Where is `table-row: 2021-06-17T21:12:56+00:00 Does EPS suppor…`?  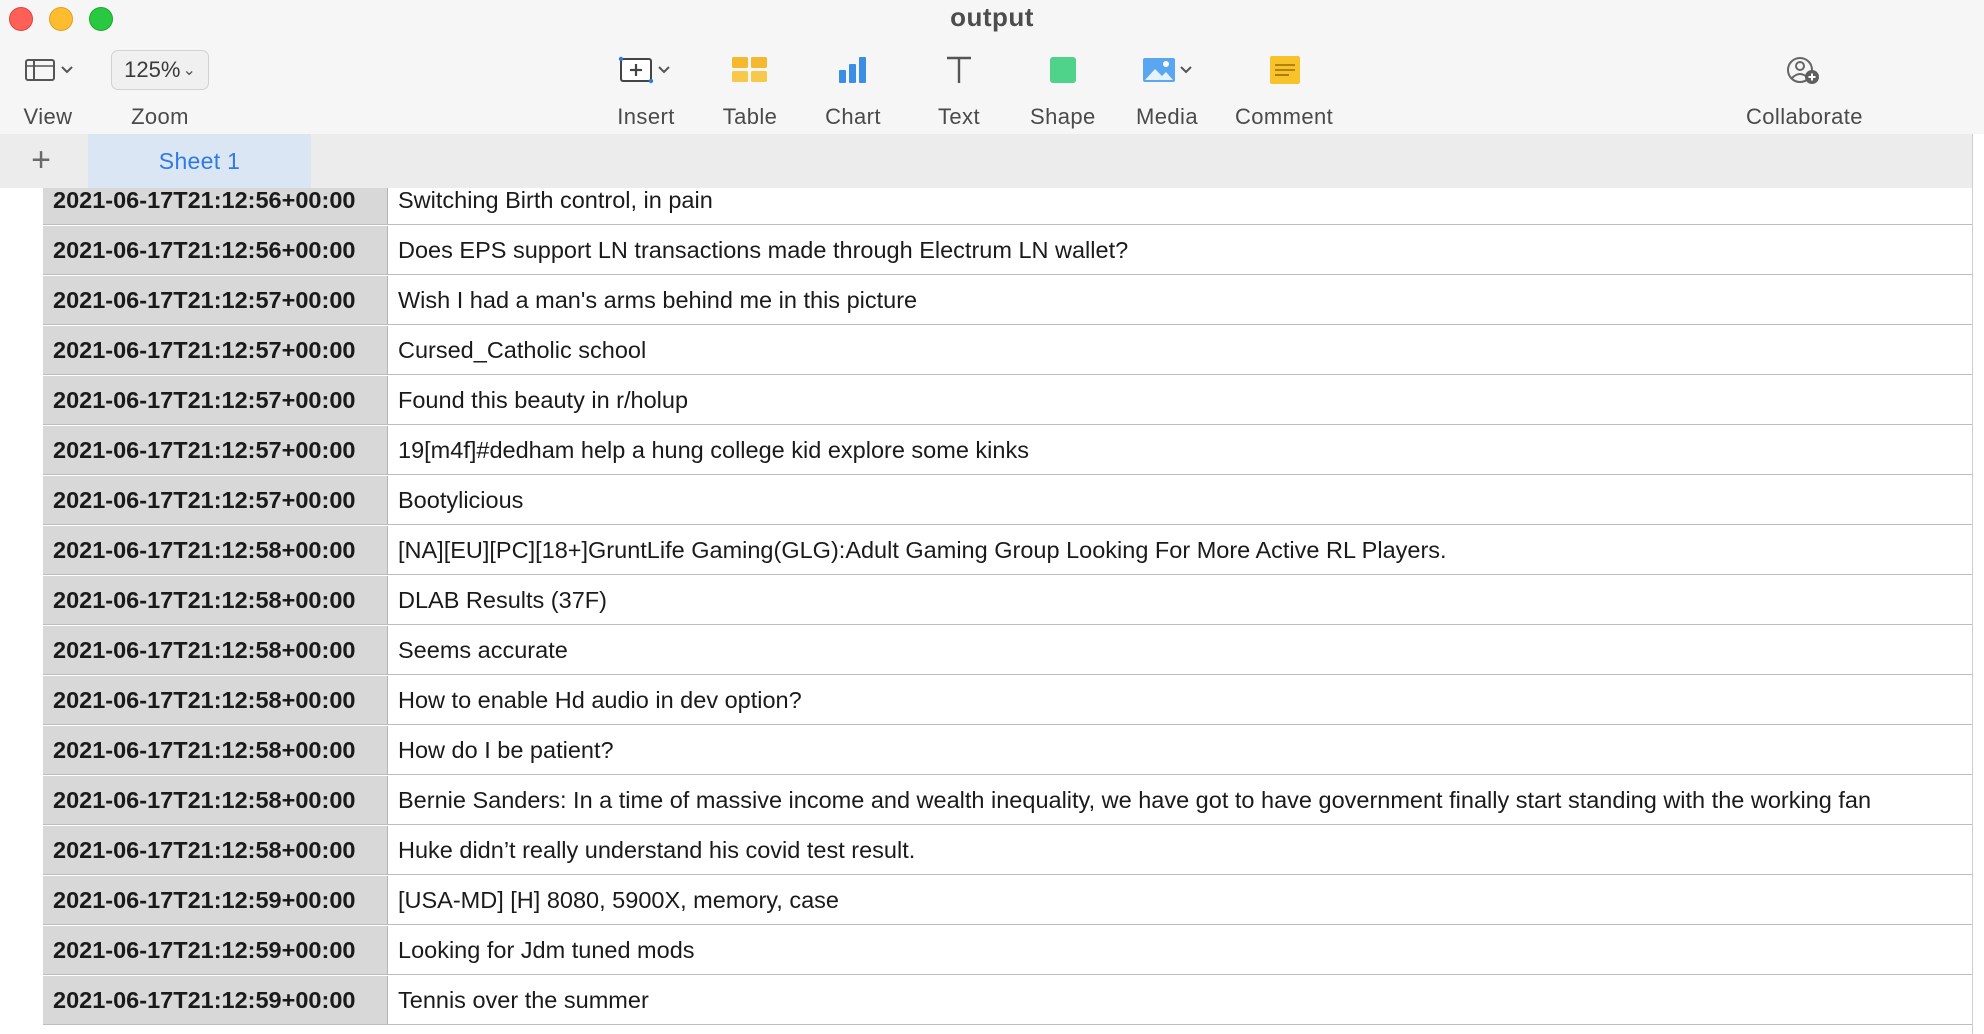 table-row: 2021-06-17T21:12:56+00:00 Does EPS suppor… is located at coordinates (1008, 250).